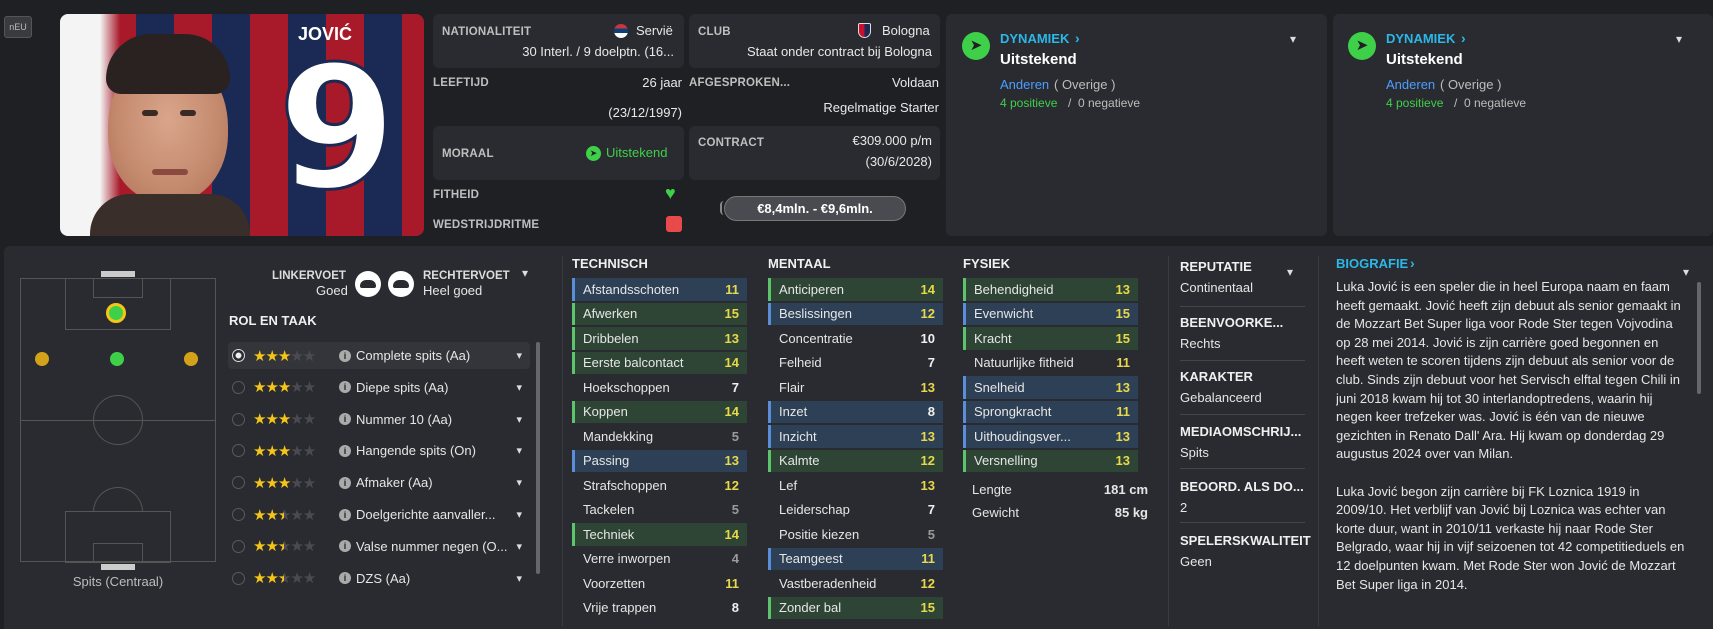  What do you see at coordinates (379, 355) in the screenshot?
I see `role-option: ★★★★★ i Complete spits (Aa) ▾` at bounding box center [379, 355].